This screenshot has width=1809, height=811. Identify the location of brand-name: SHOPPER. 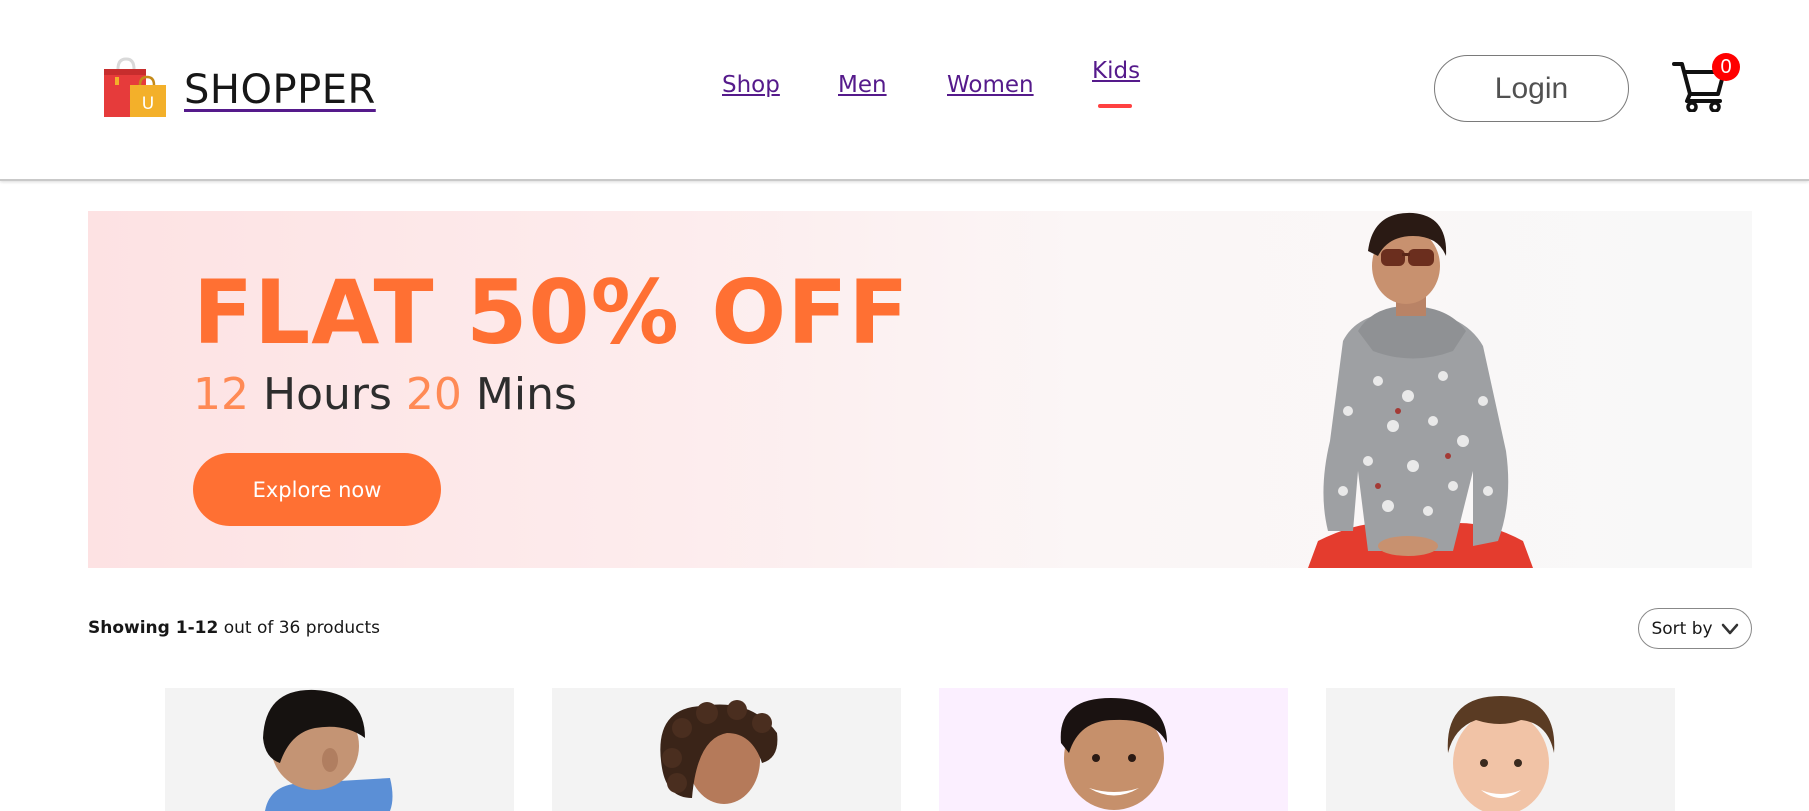
(280, 90).